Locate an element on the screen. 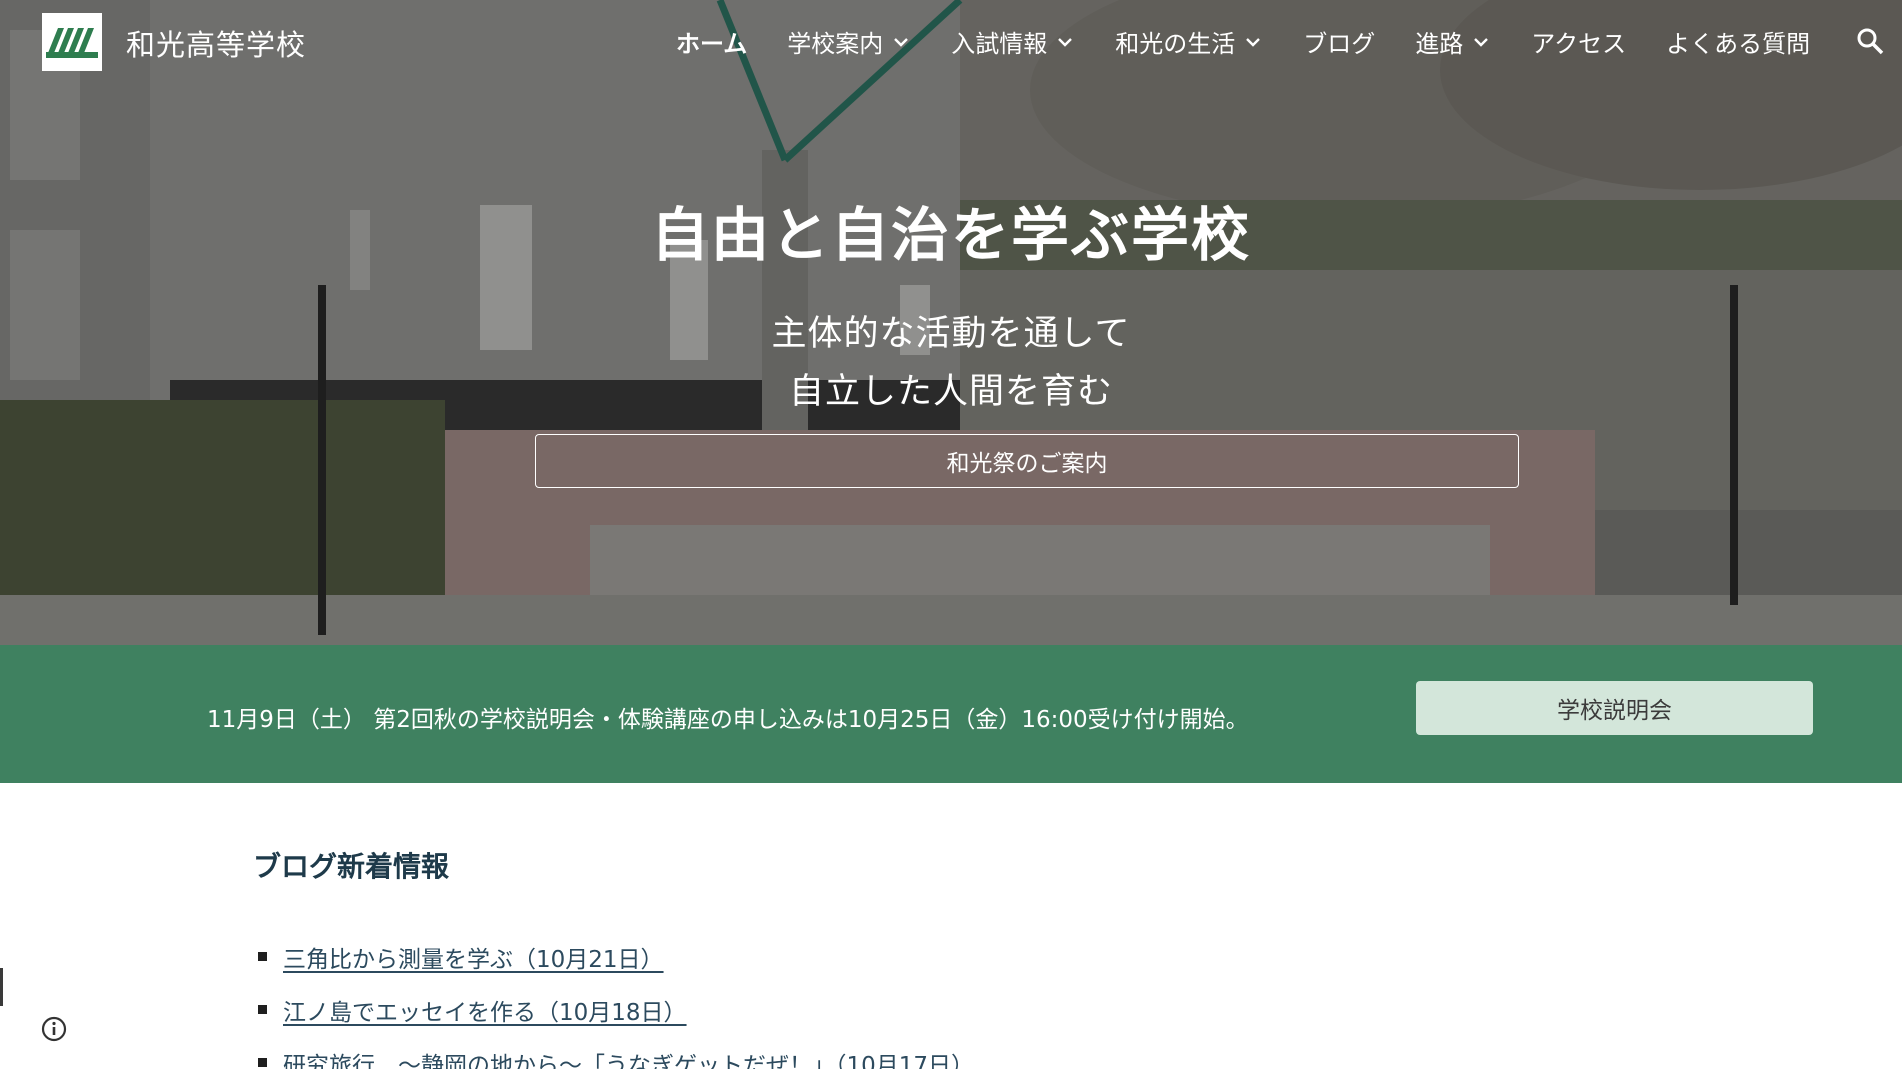  nav-item-faq: よくある質問 is located at coordinates (1738, 41).